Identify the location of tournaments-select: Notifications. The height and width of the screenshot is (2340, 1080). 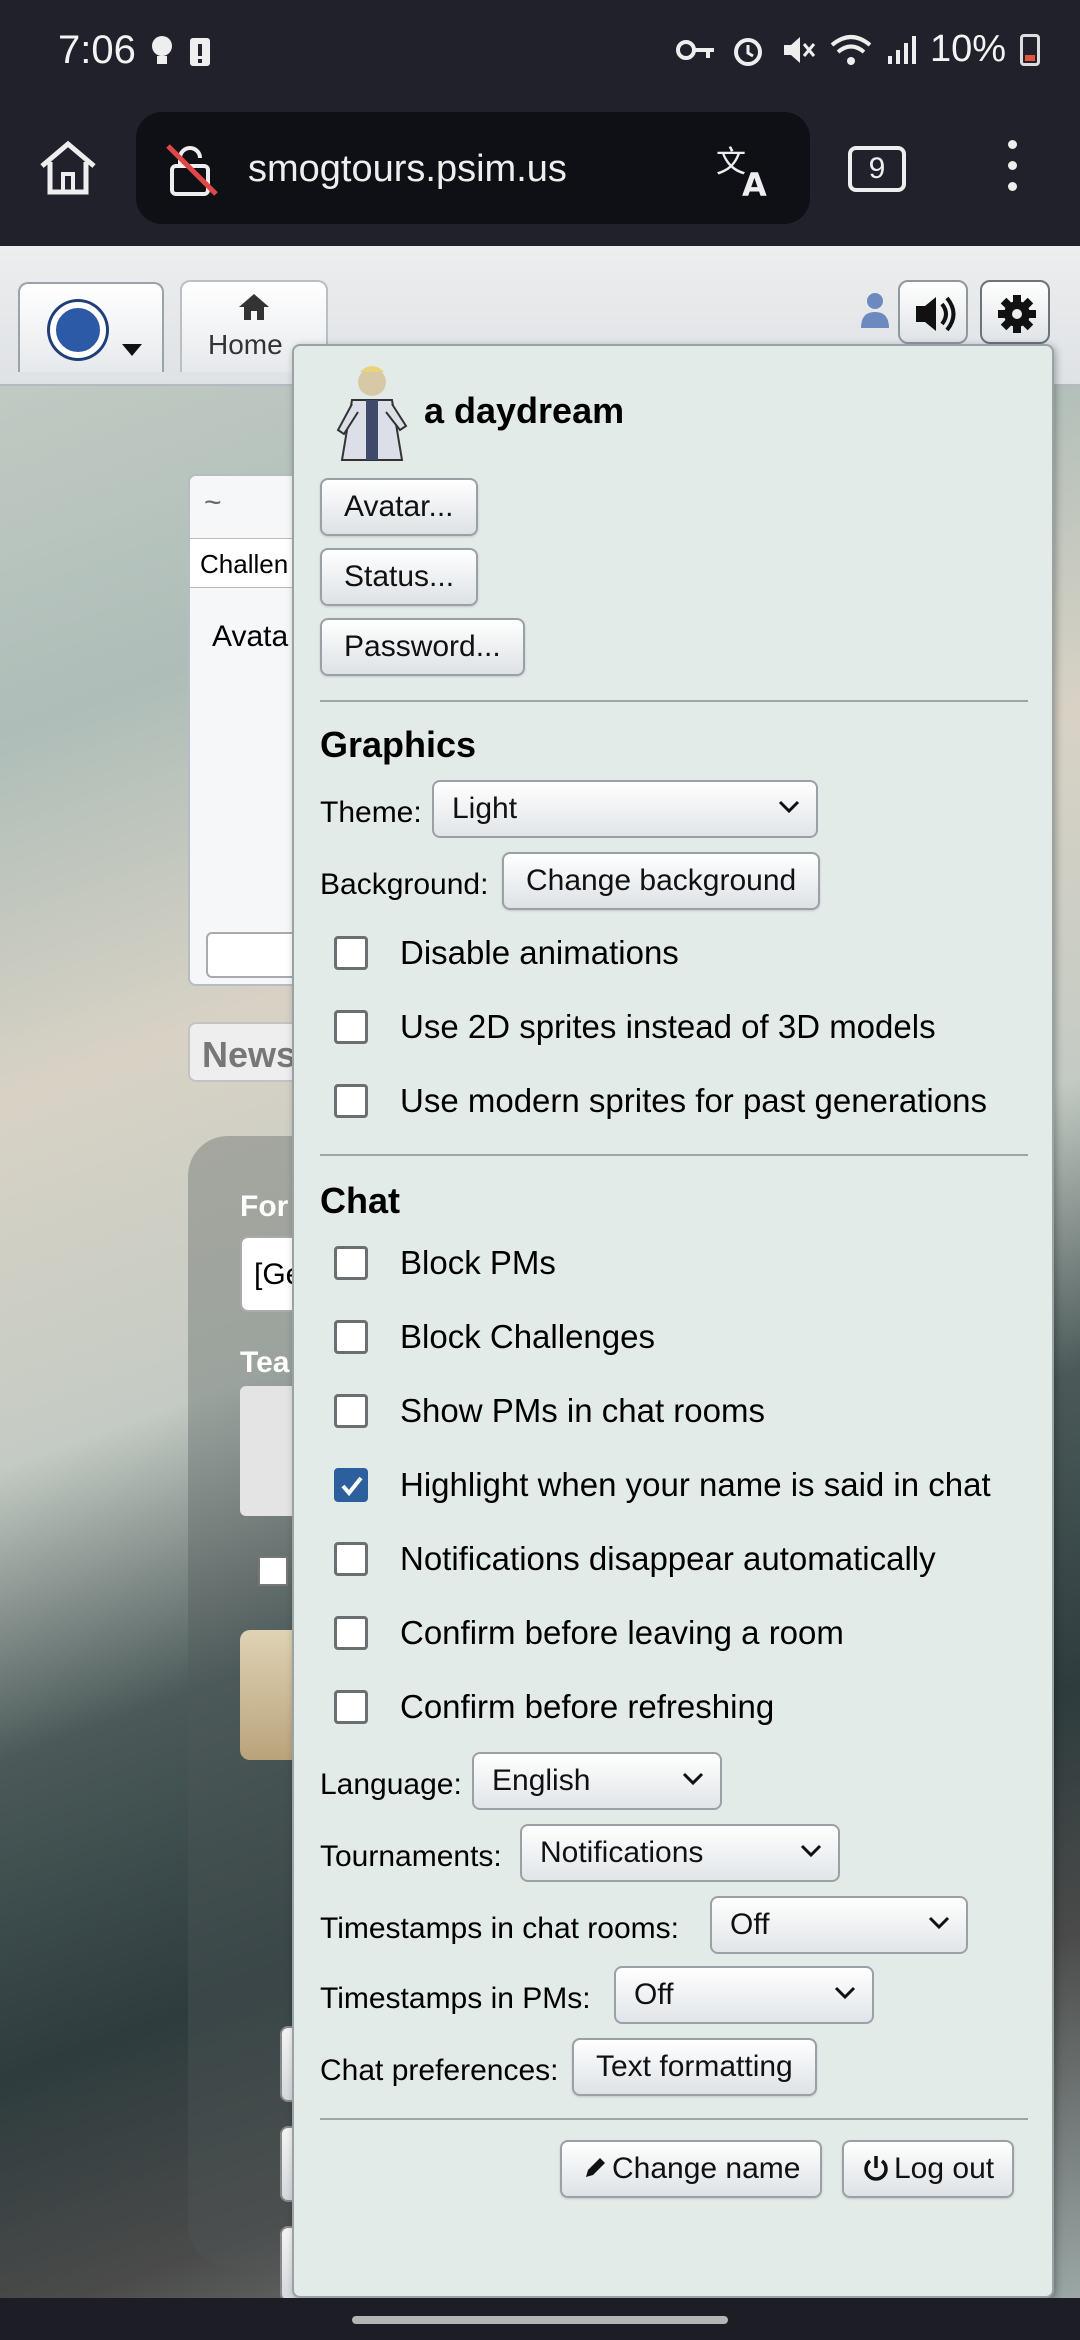
(680, 1853).